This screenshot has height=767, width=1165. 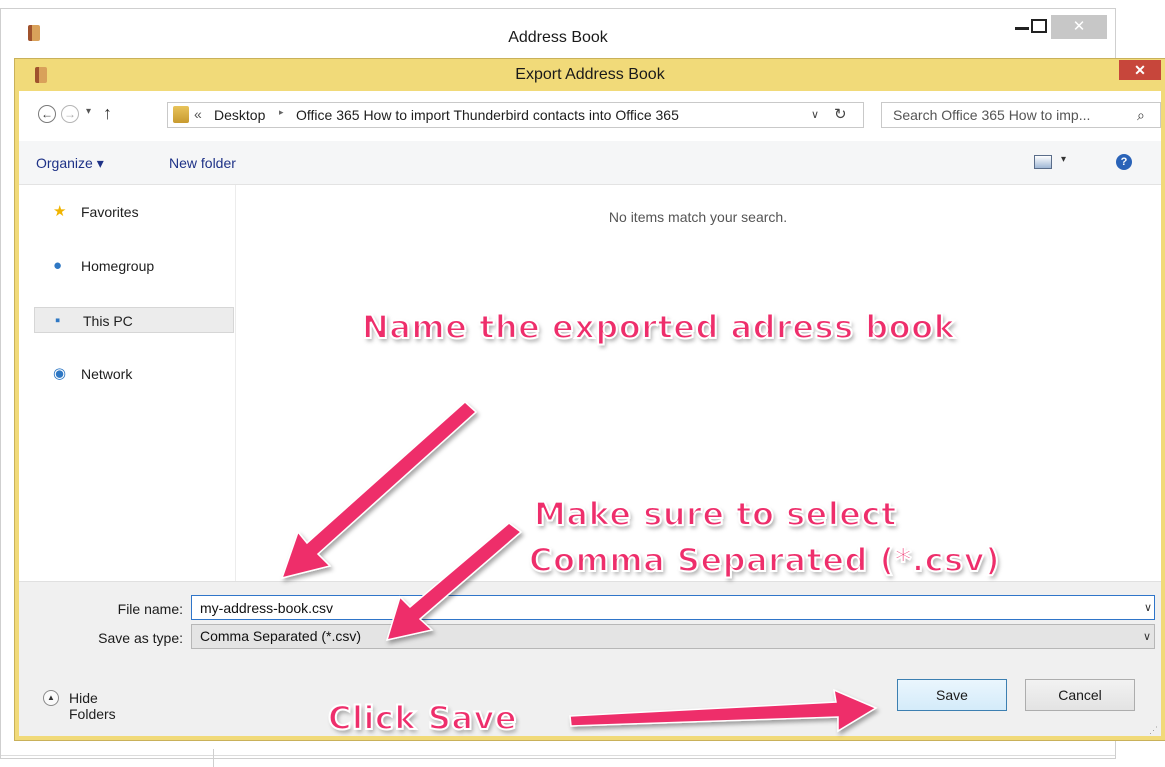 What do you see at coordinates (70, 163) in the screenshot?
I see `organize-menu-button: Organize ▾` at bounding box center [70, 163].